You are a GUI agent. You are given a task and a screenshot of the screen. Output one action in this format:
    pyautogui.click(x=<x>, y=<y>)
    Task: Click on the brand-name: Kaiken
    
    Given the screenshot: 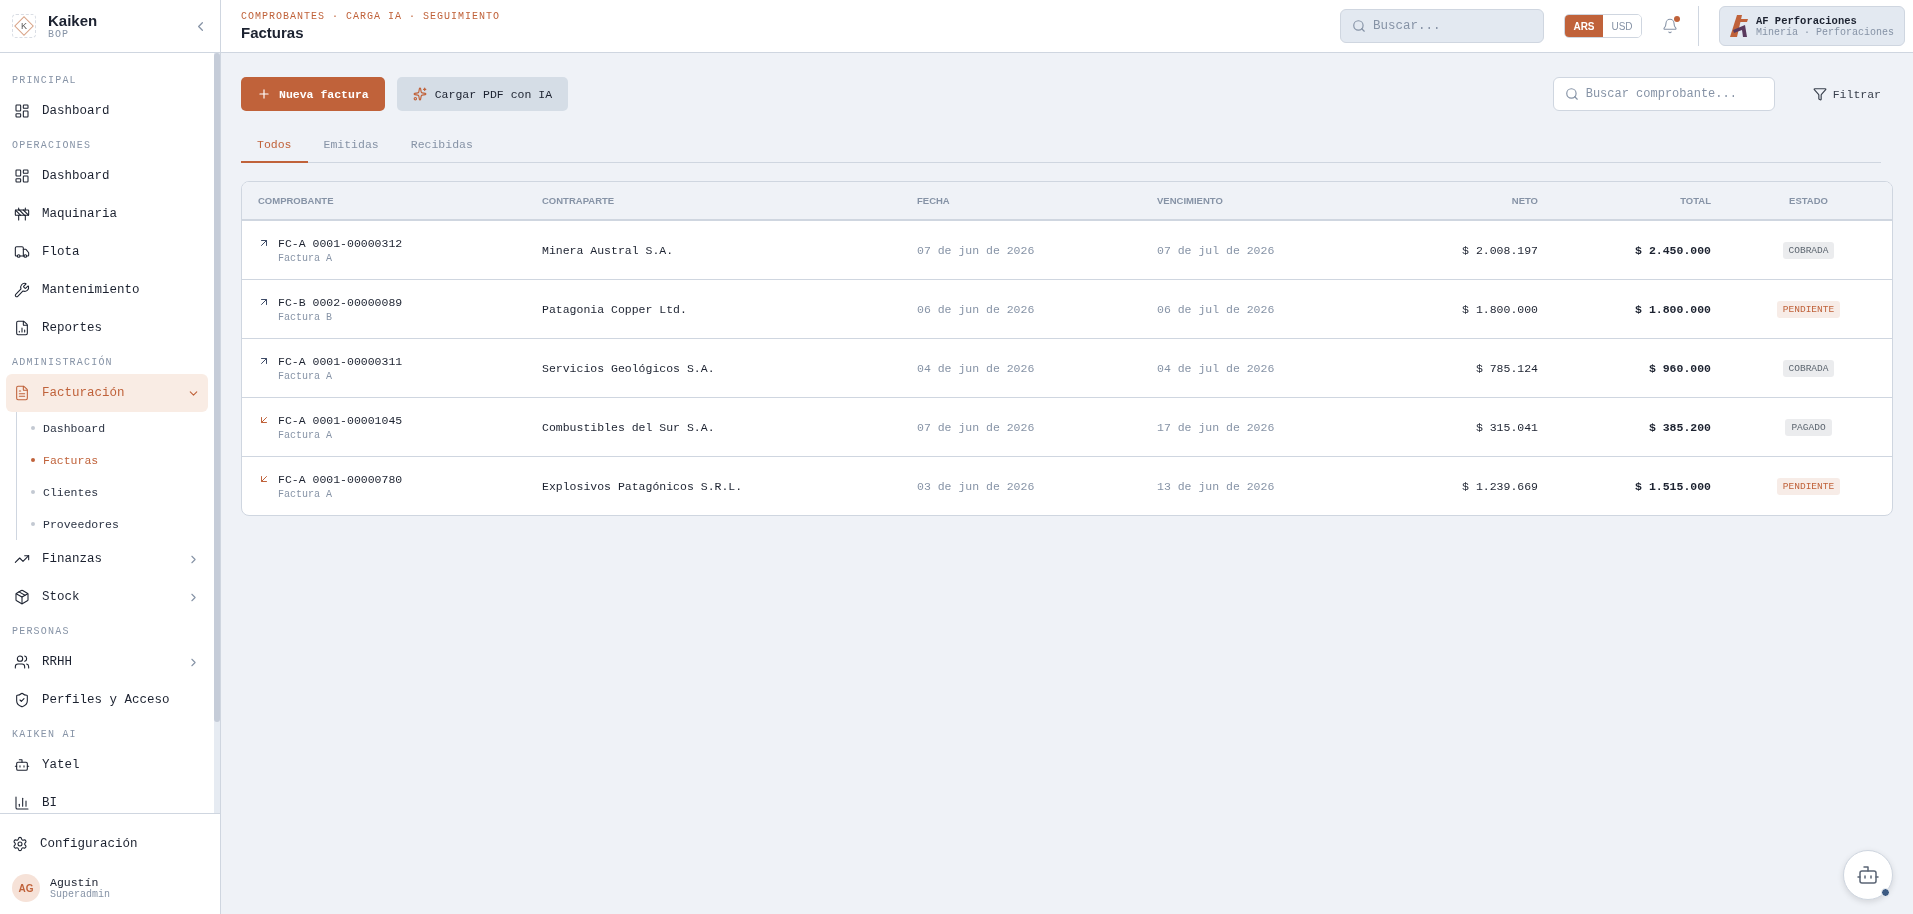 What is the action you would take?
    pyautogui.click(x=73, y=20)
    